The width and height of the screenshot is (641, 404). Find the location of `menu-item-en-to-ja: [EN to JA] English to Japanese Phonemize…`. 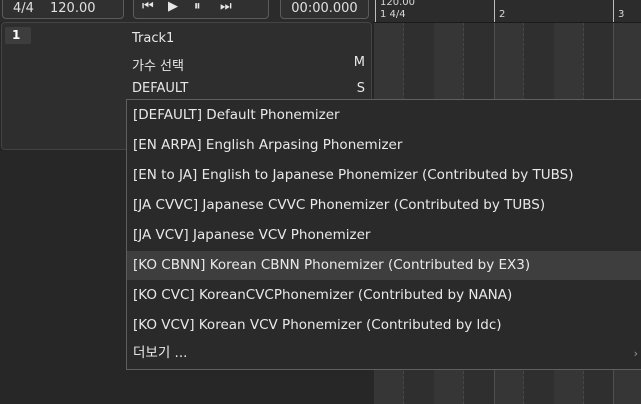

menu-item-en-to-ja: [EN to JA] English to Japanese Phonemize… is located at coordinates (384, 175).